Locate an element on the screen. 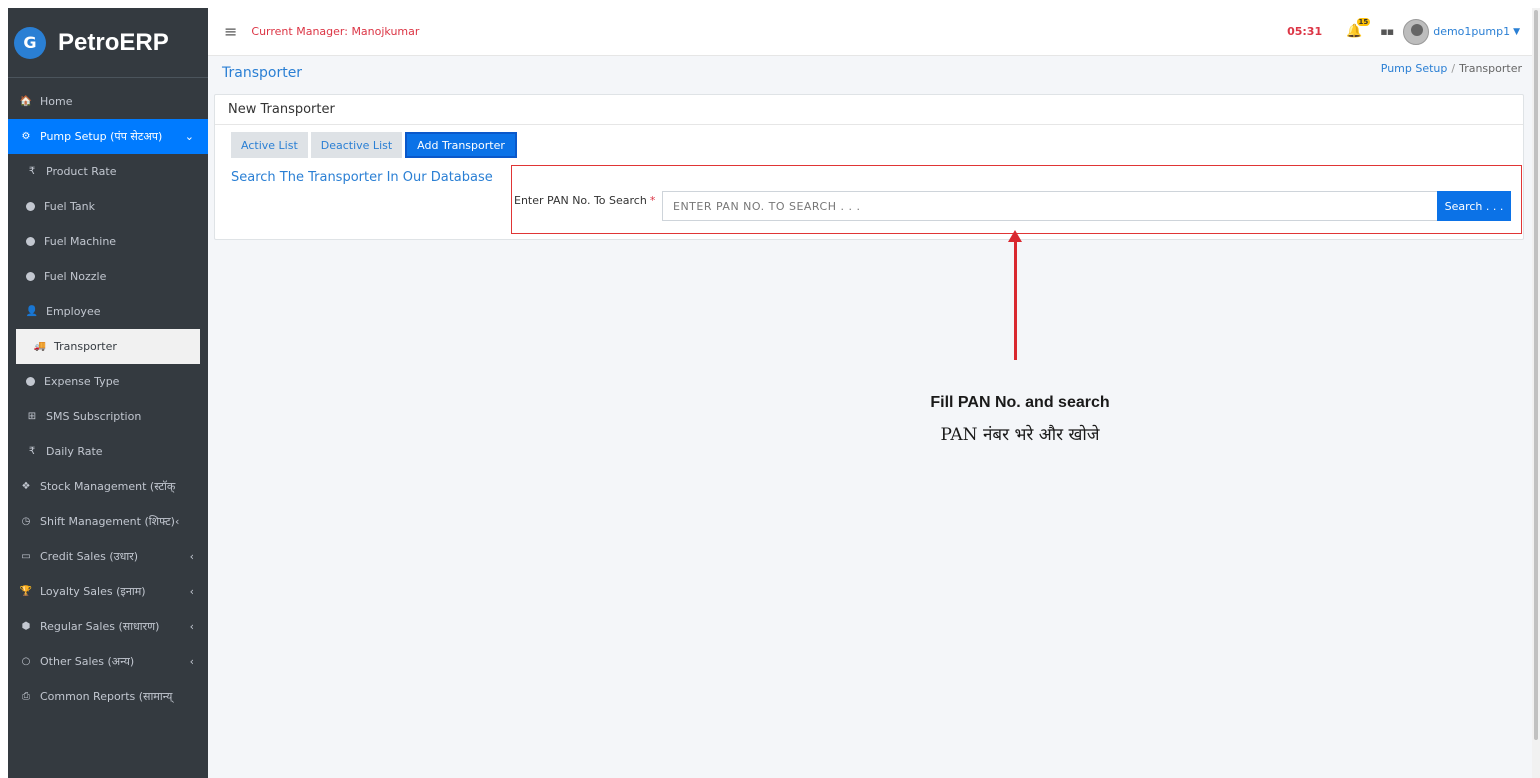  sidebar-item-label: Common Reports (सामान्य् is located at coordinates (106, 696).